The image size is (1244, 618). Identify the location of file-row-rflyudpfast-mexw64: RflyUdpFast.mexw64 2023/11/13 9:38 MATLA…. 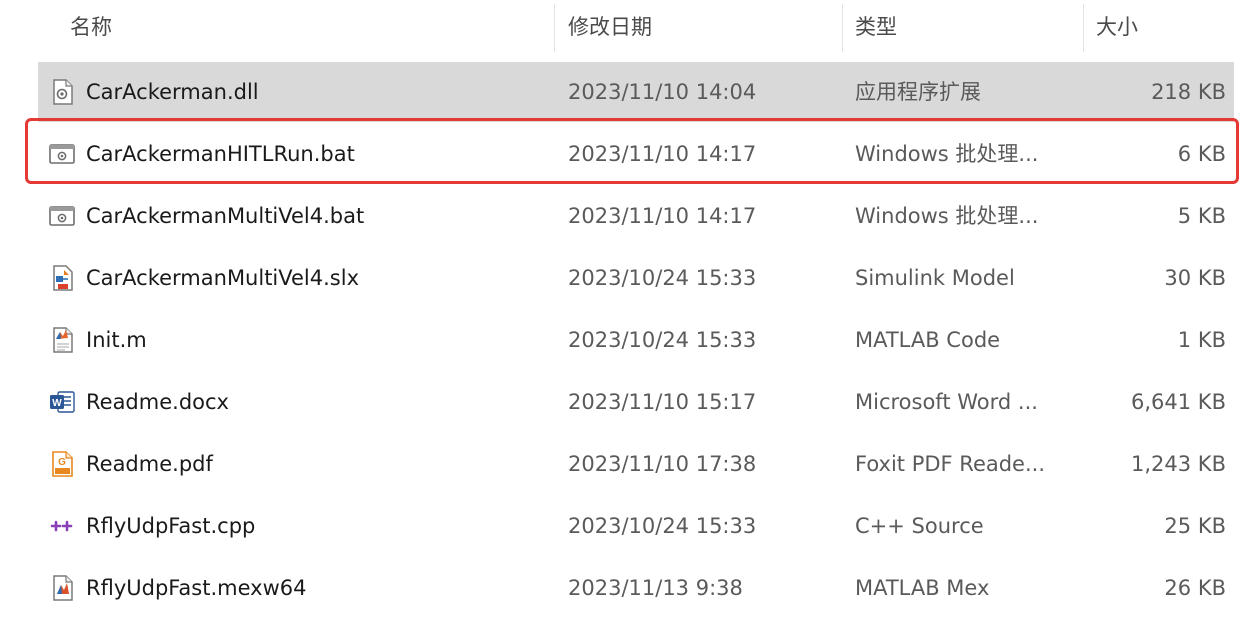
(636, 588).